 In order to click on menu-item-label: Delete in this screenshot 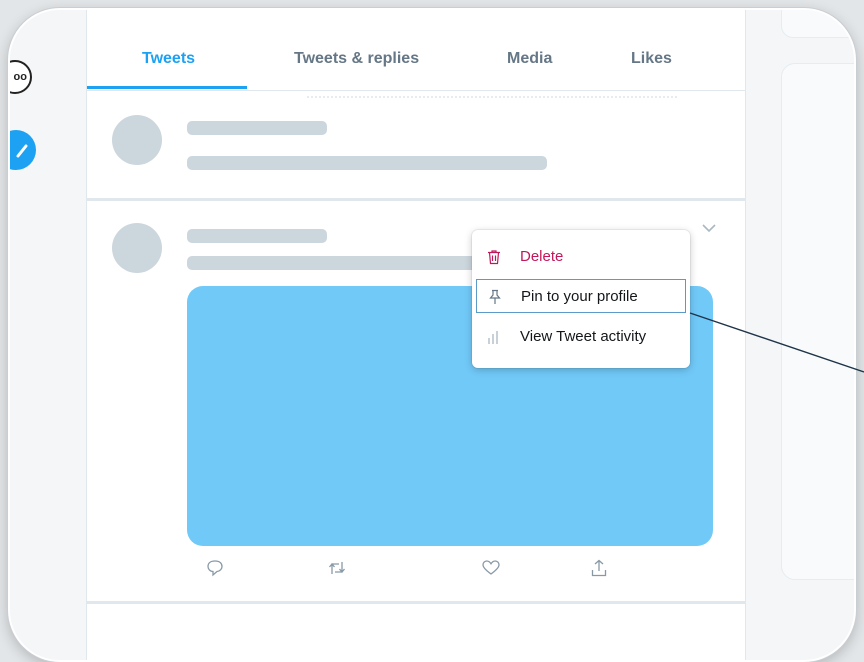, I will do `click(542, 256)`.